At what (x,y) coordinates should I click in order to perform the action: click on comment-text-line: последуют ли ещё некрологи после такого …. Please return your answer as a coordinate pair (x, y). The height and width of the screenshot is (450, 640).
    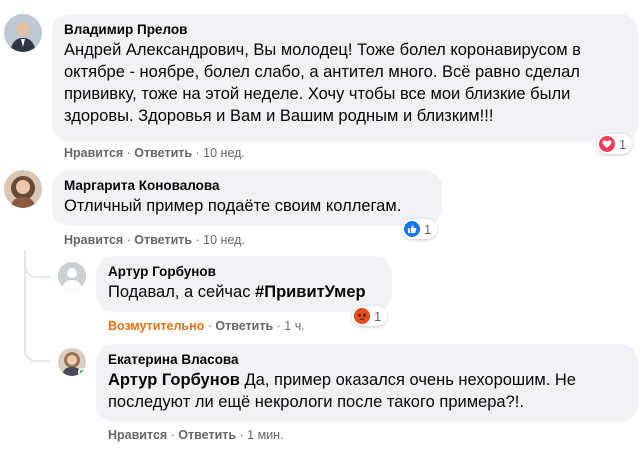
    Looking at the image, I should click on (316, 402).